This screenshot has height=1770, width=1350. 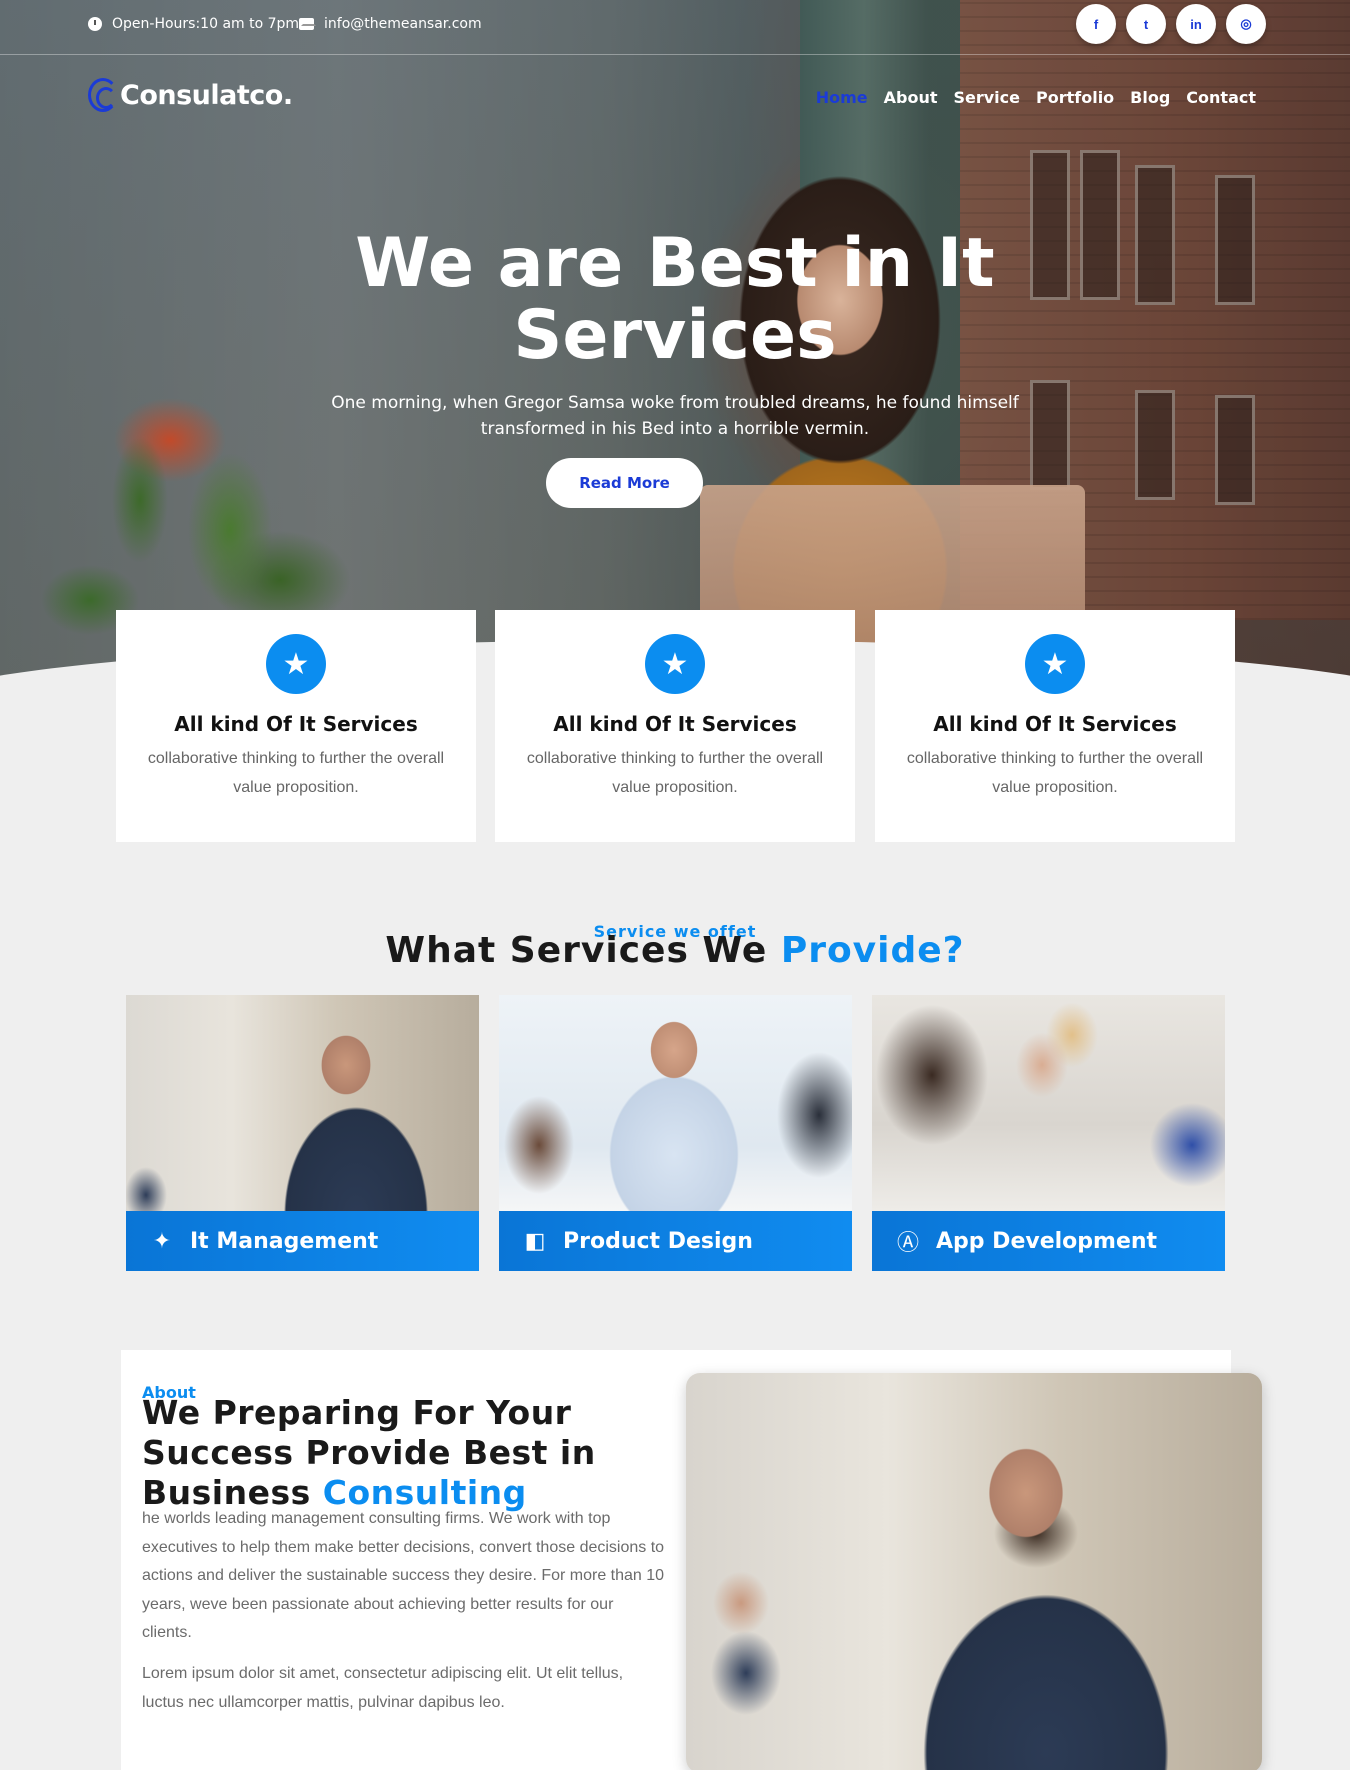 I want to click on services-title-text: What Services We, so click(x=576, y=950).